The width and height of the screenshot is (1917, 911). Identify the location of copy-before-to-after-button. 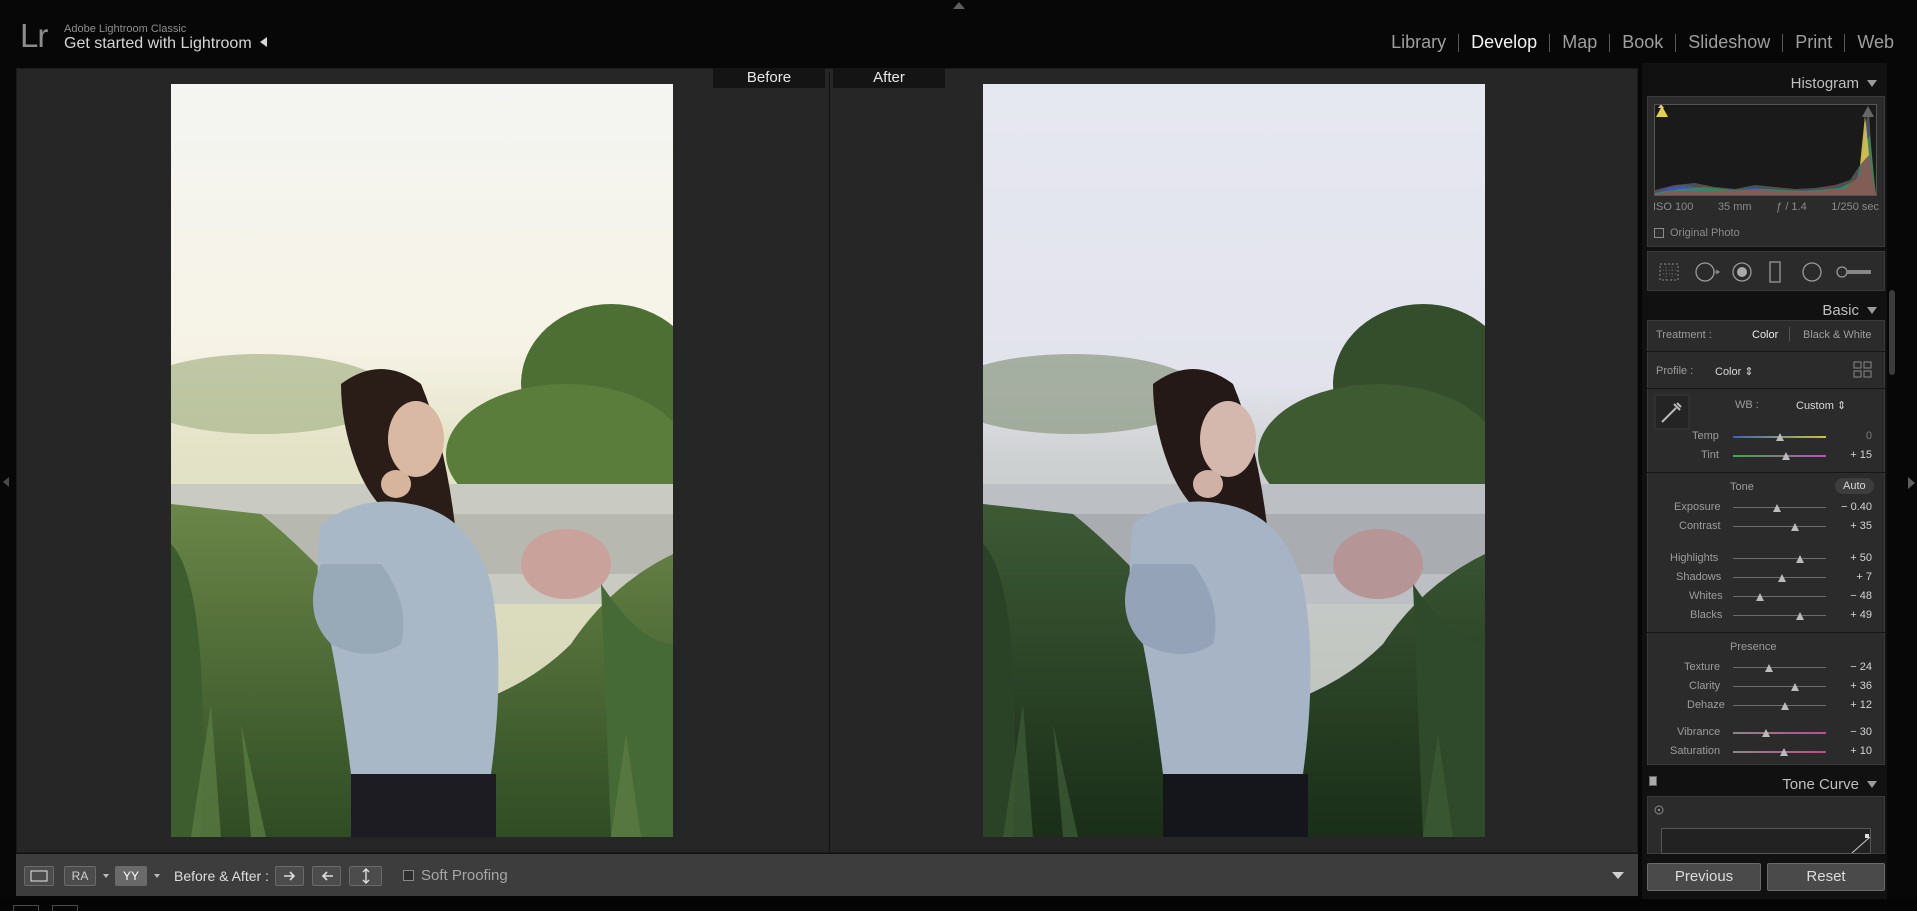
(289, 876).